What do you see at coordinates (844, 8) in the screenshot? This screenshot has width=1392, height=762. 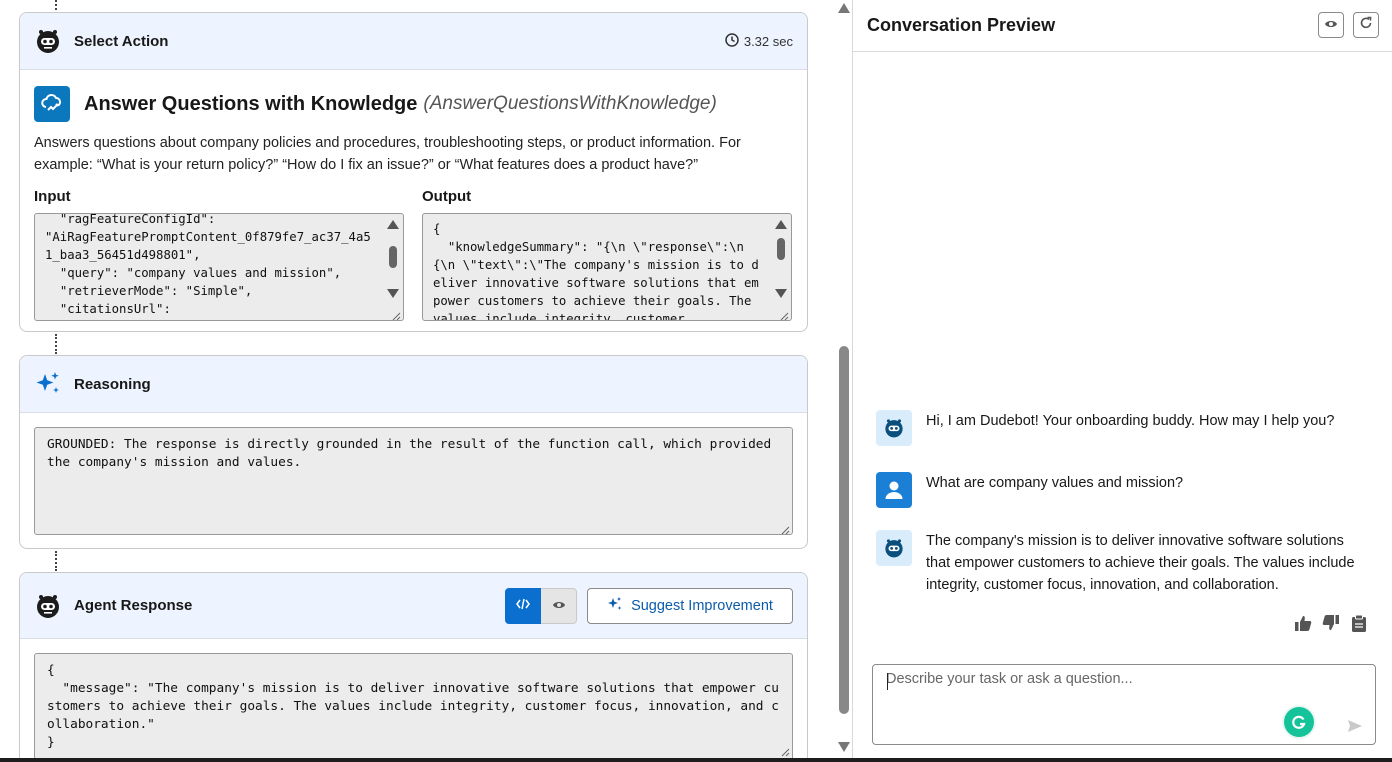 I see `scroll-up-arrow-icon` at bounding box center [844, 8].